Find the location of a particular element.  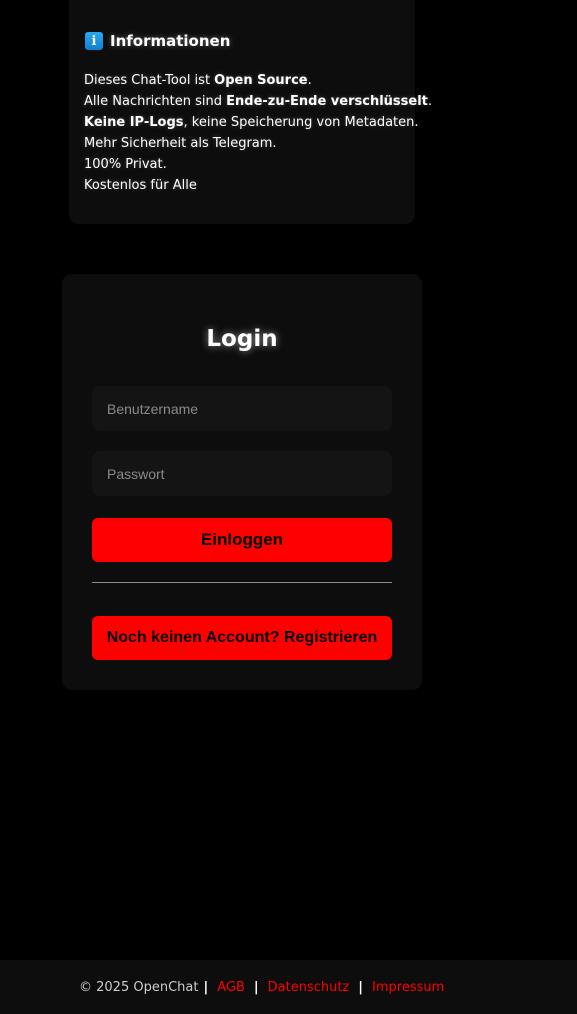

login-title: Login is located at coordinates (242, 339).